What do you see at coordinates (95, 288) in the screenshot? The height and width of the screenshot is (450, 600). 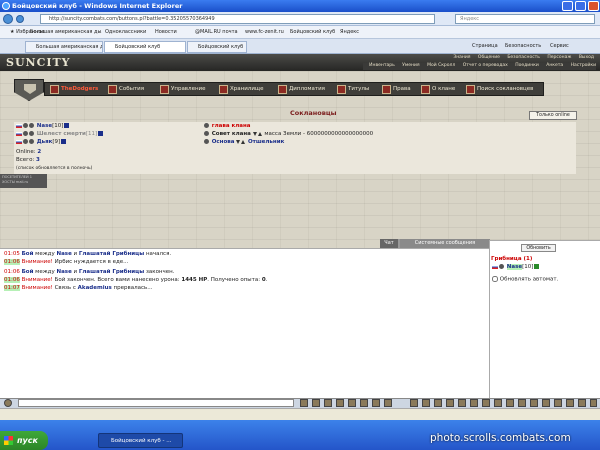 I see `chat-nick: Akademius` at bounding box center [95, 288].